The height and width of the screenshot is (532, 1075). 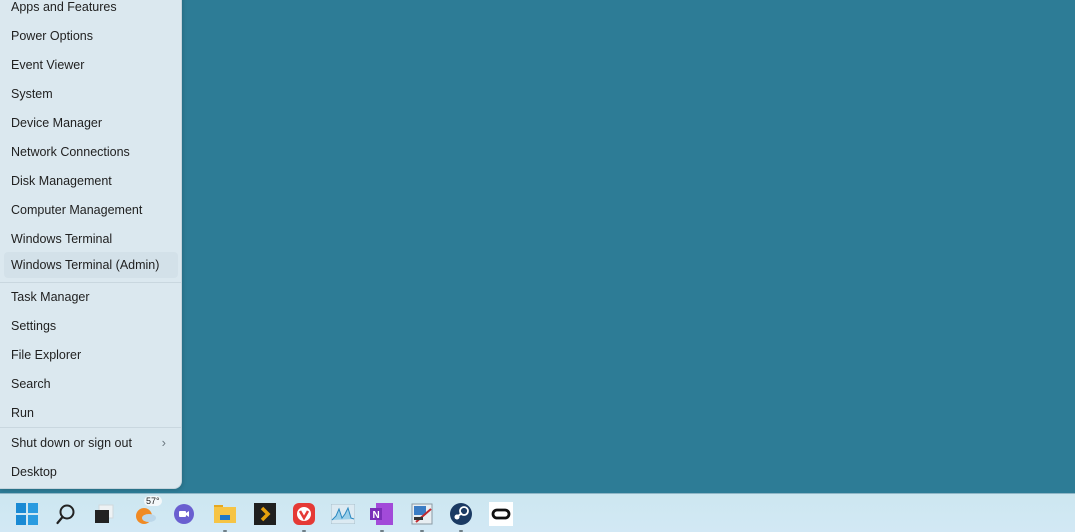 I want to click on oculus-button, so click(x=501, y=514).